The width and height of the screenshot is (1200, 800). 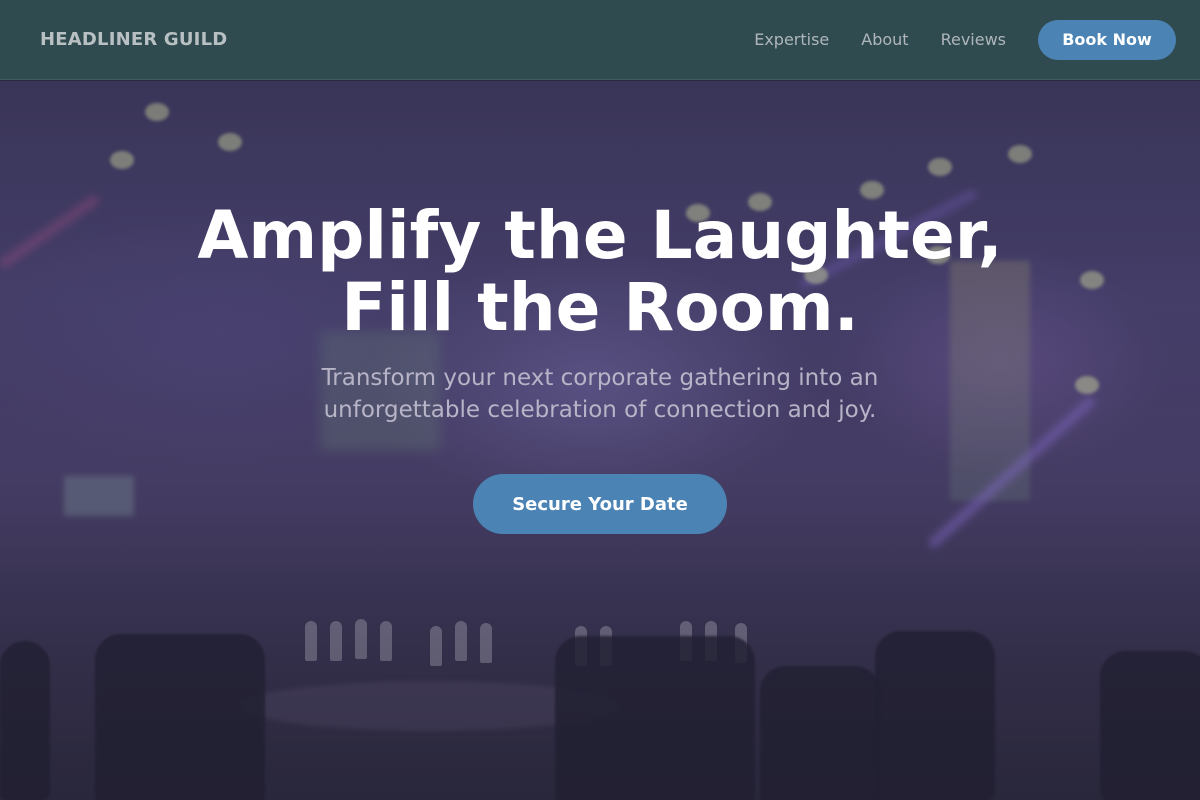 I want to click on hero-headline-line: Amplify the Laughter,, so click(x=600, y=235).